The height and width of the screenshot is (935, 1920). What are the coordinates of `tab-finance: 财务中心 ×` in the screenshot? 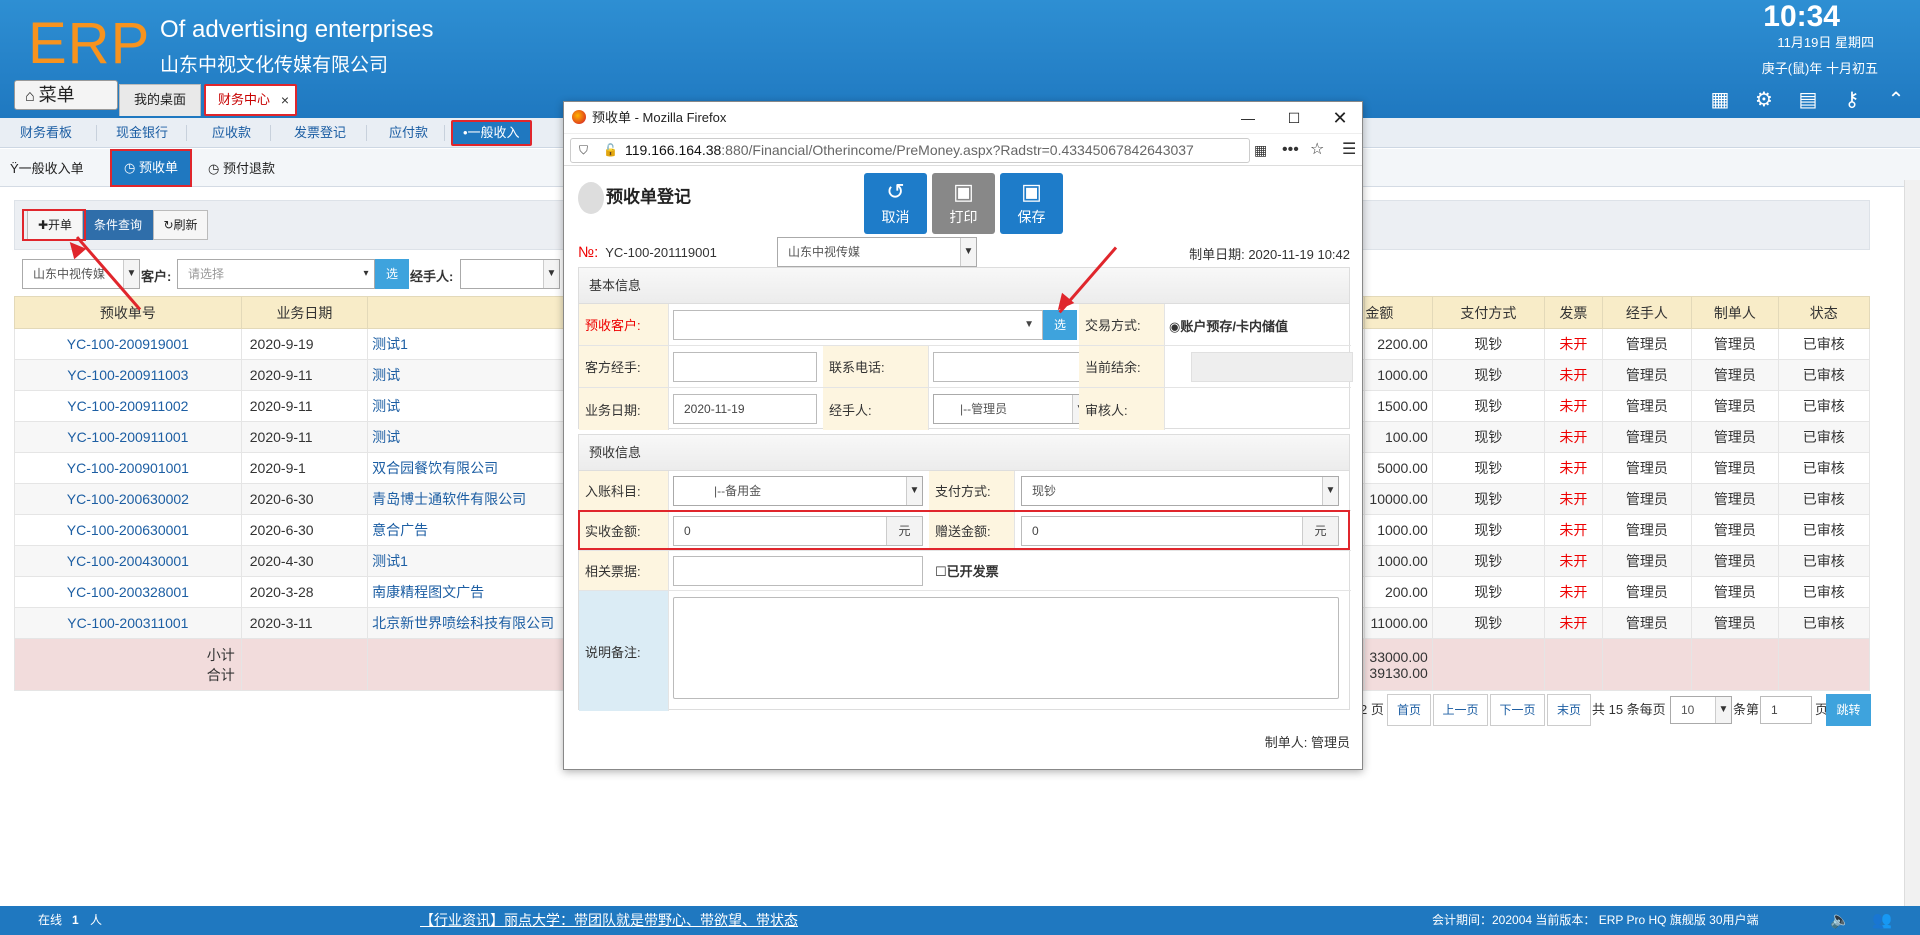 It's located at (250, 100).